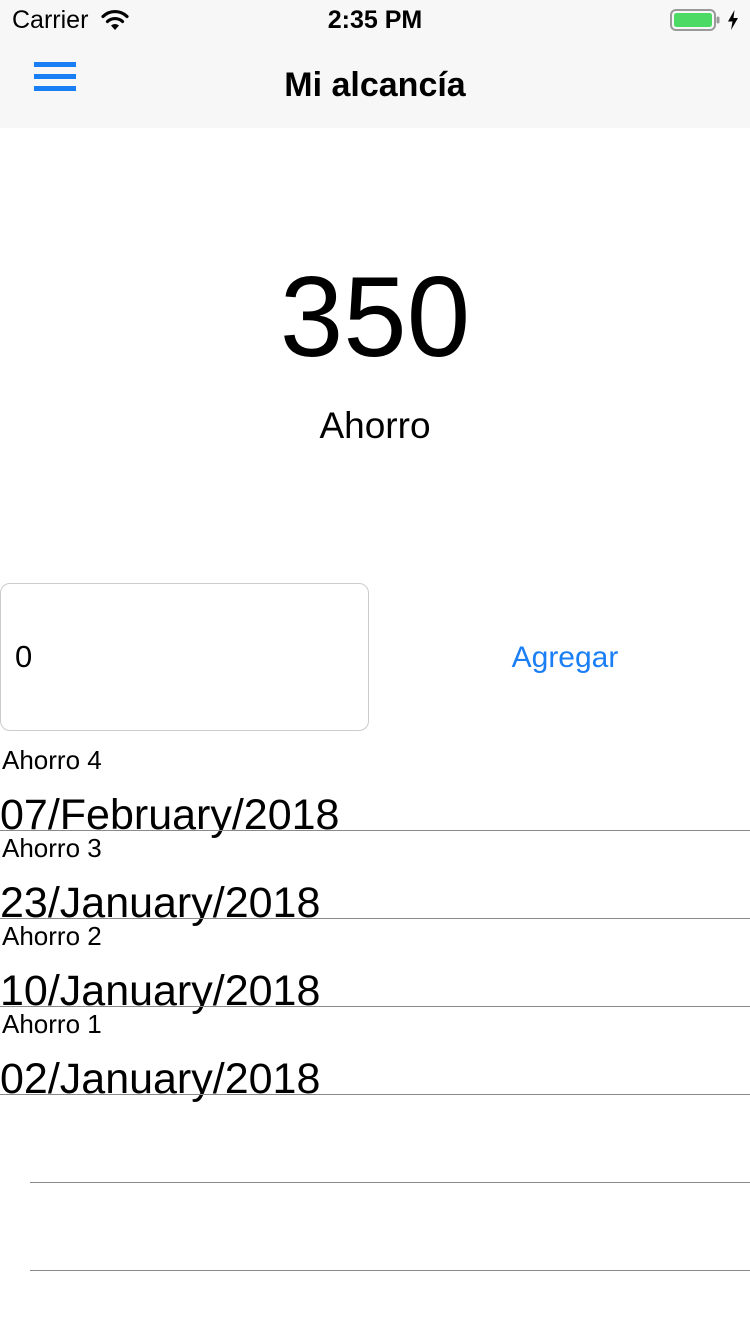  Describe the element at coordinates (52, 936) in the screenshot. I see `saving-name: Ahorro 2` at that location.